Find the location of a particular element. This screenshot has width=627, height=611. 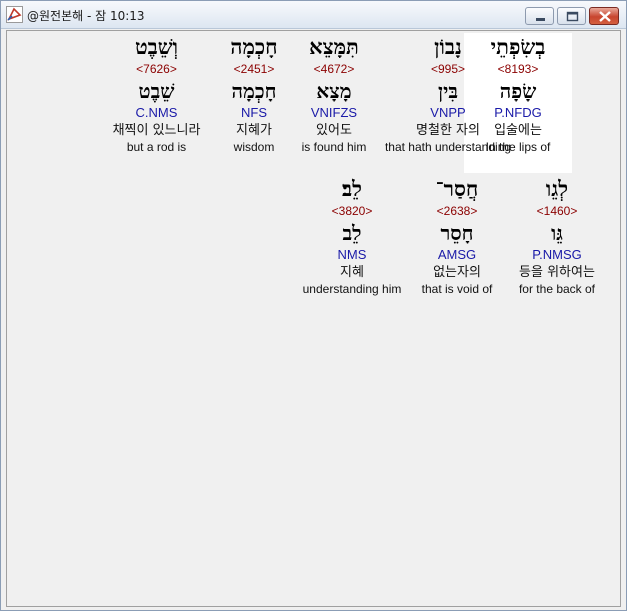

close-icon is located at coordinates (605, 16).